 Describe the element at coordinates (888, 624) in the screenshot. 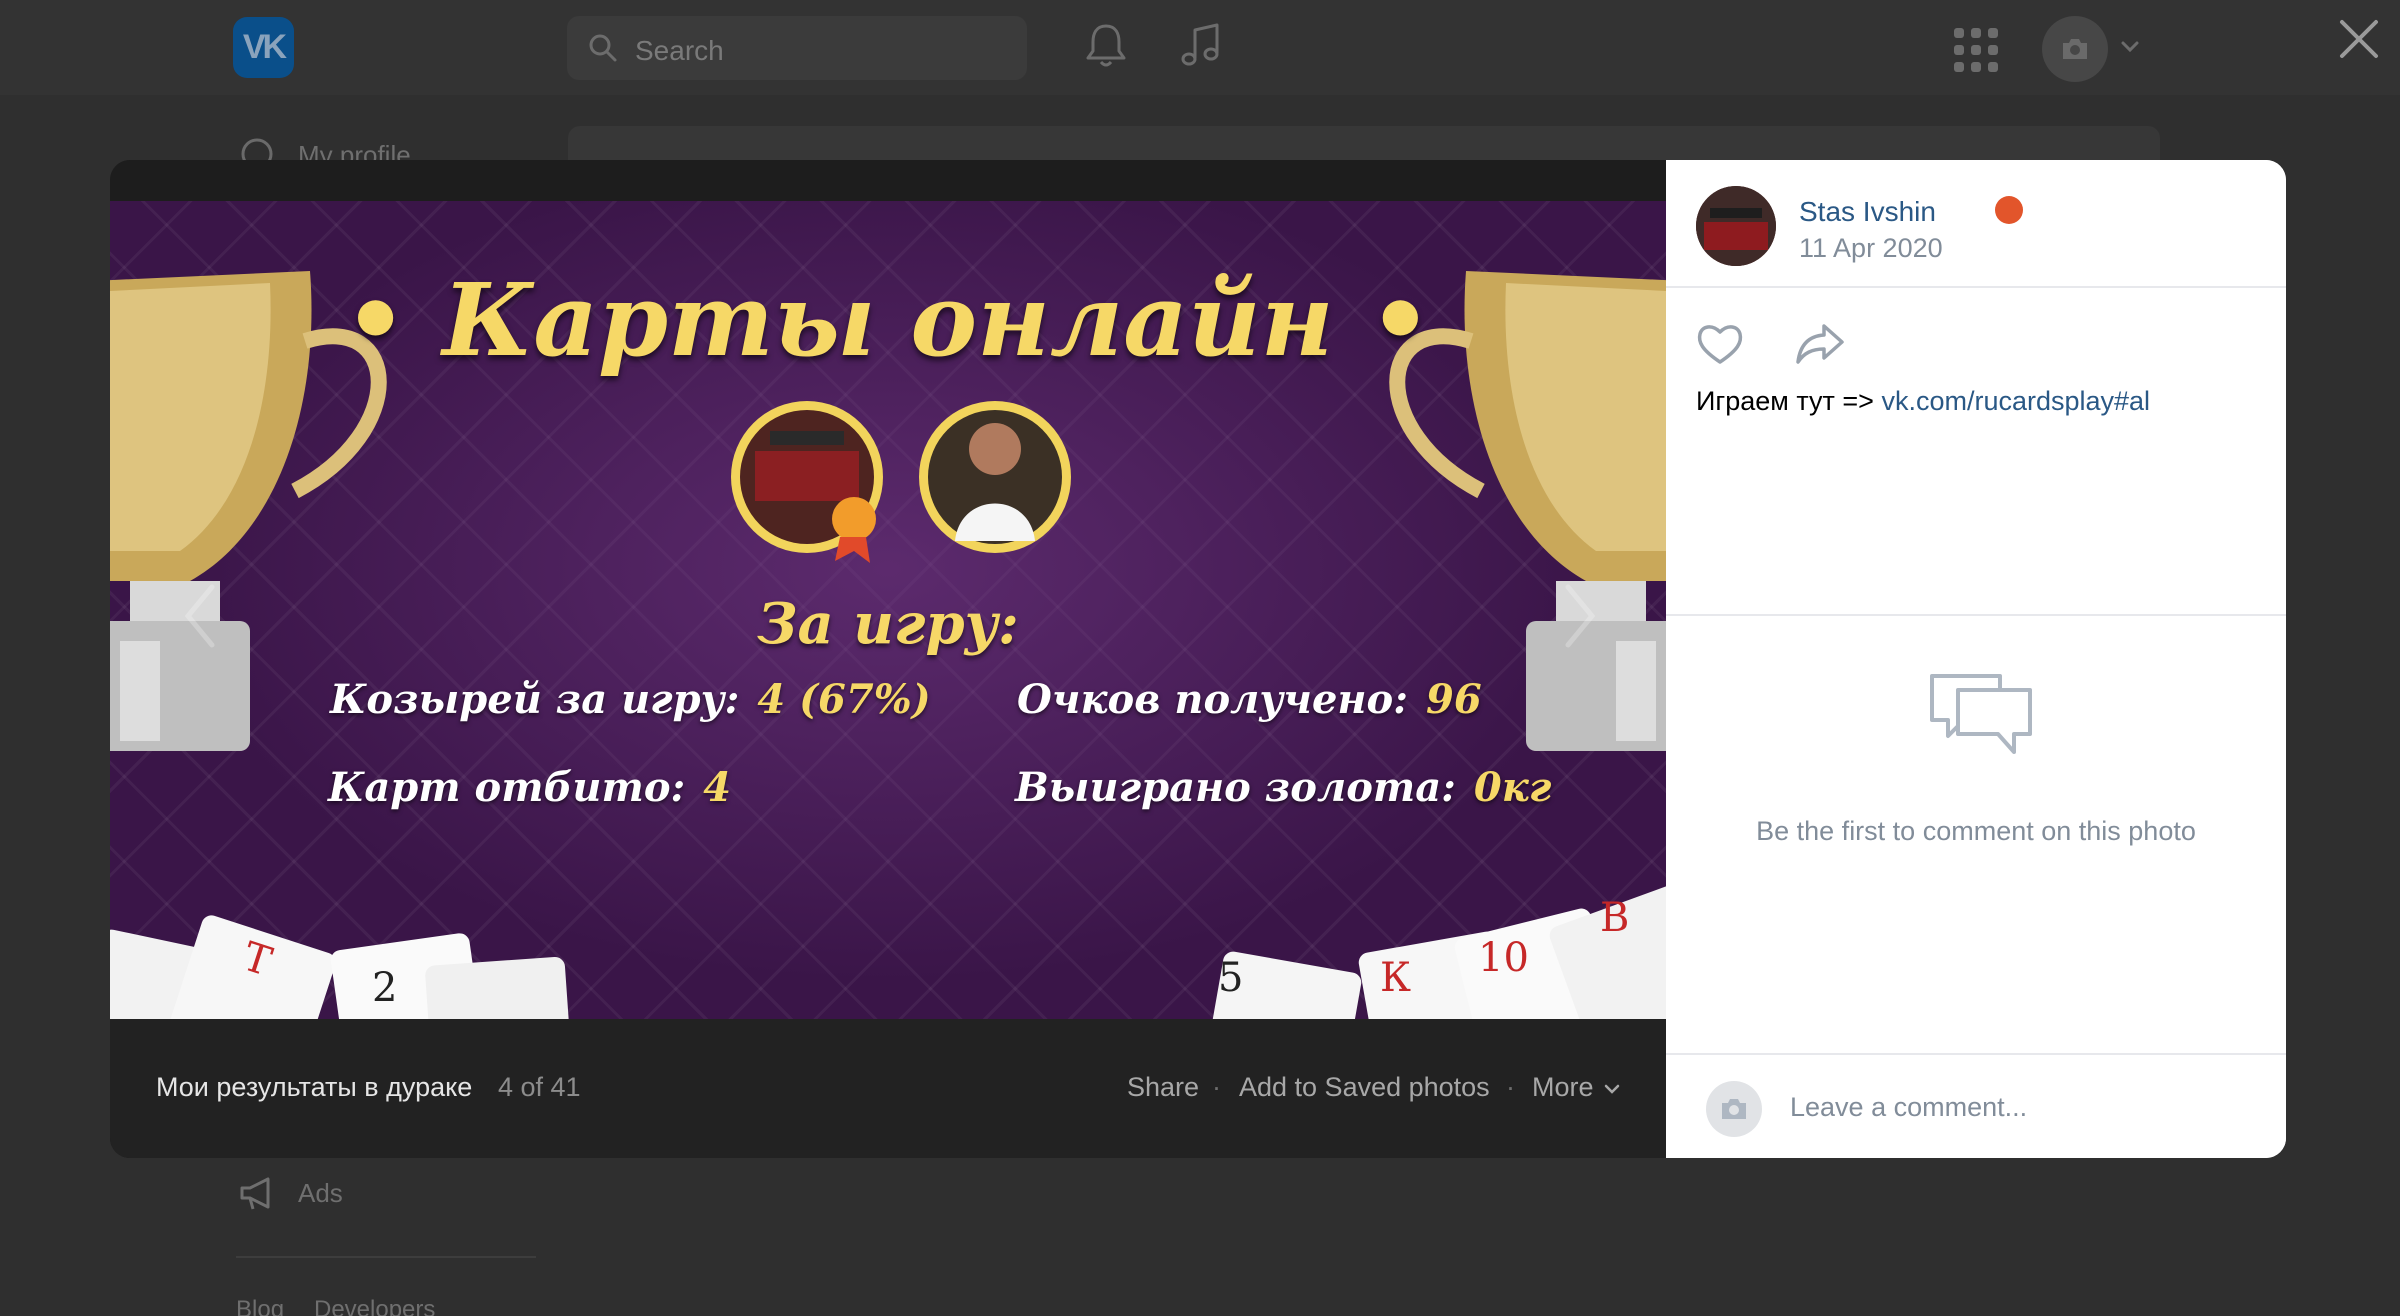

I see `photo-section-label: За игру:` at that location.